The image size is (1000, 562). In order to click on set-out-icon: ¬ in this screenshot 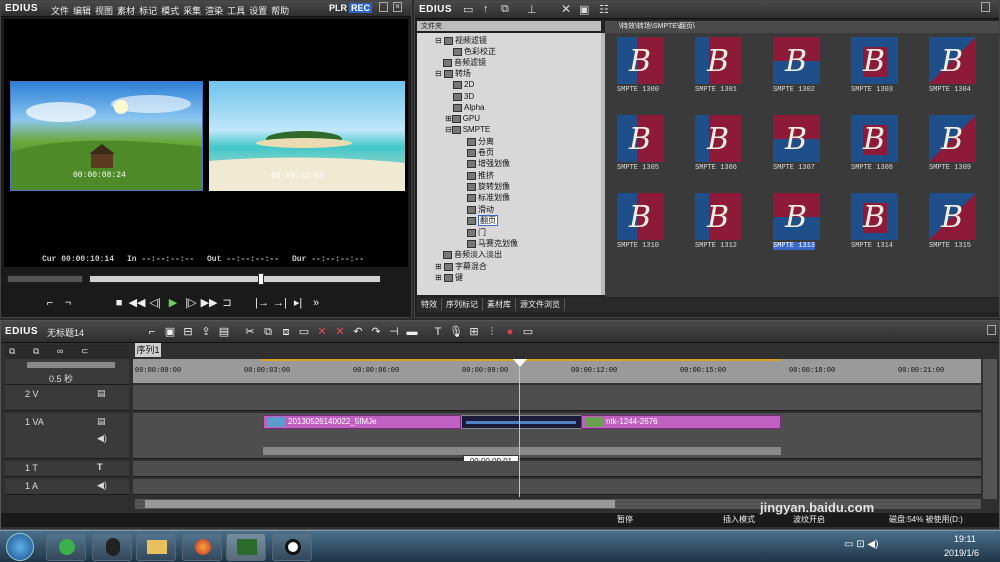, I will do `click(68, 303)`.